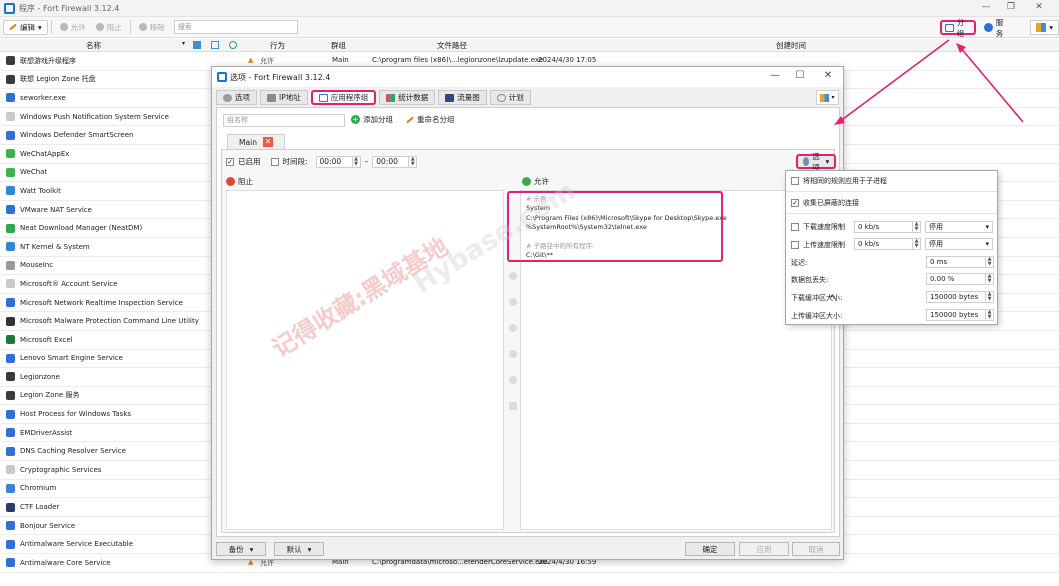 Image resolution: width=1059 pixels, height=586 pixels. Describe the element at coordinates (106, 117) in the screenshot. I see `table-row: Windows Push Notification System Service` at that location.